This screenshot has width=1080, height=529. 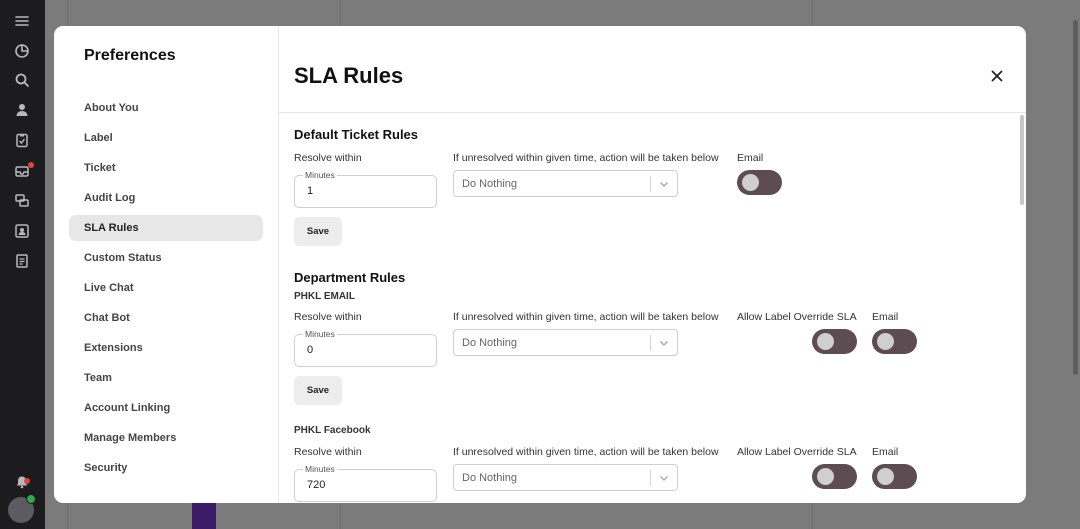 What do you see at coordinates (166, 318) in the screenshot?
I see `sidebar-item-chat-bot: Chat Bot` at bounding box center [166, 318].